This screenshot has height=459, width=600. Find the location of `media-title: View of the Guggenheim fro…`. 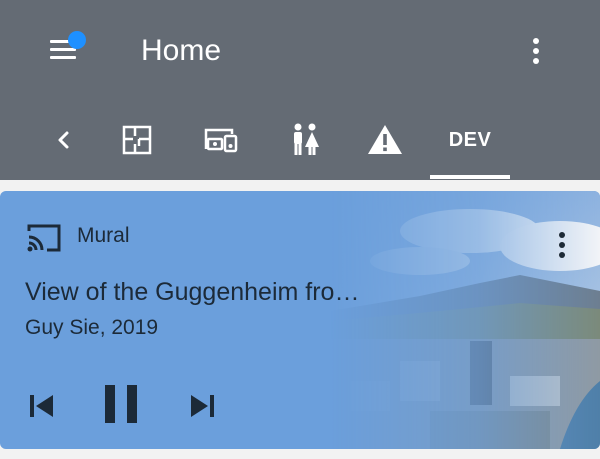

media-title: View of the Guggenheim fro… is located at coordinates (192, 292).